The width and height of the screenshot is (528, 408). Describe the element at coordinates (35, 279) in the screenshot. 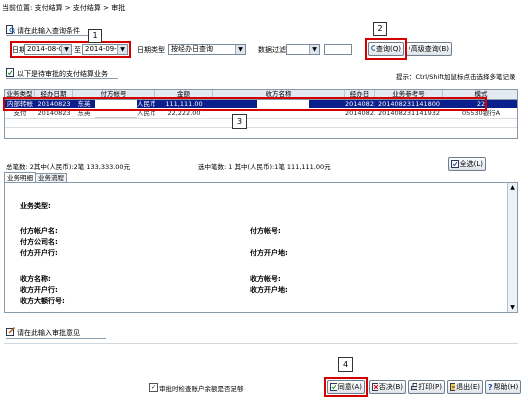

I see `label-payee-name: 收方名称:` at that location.